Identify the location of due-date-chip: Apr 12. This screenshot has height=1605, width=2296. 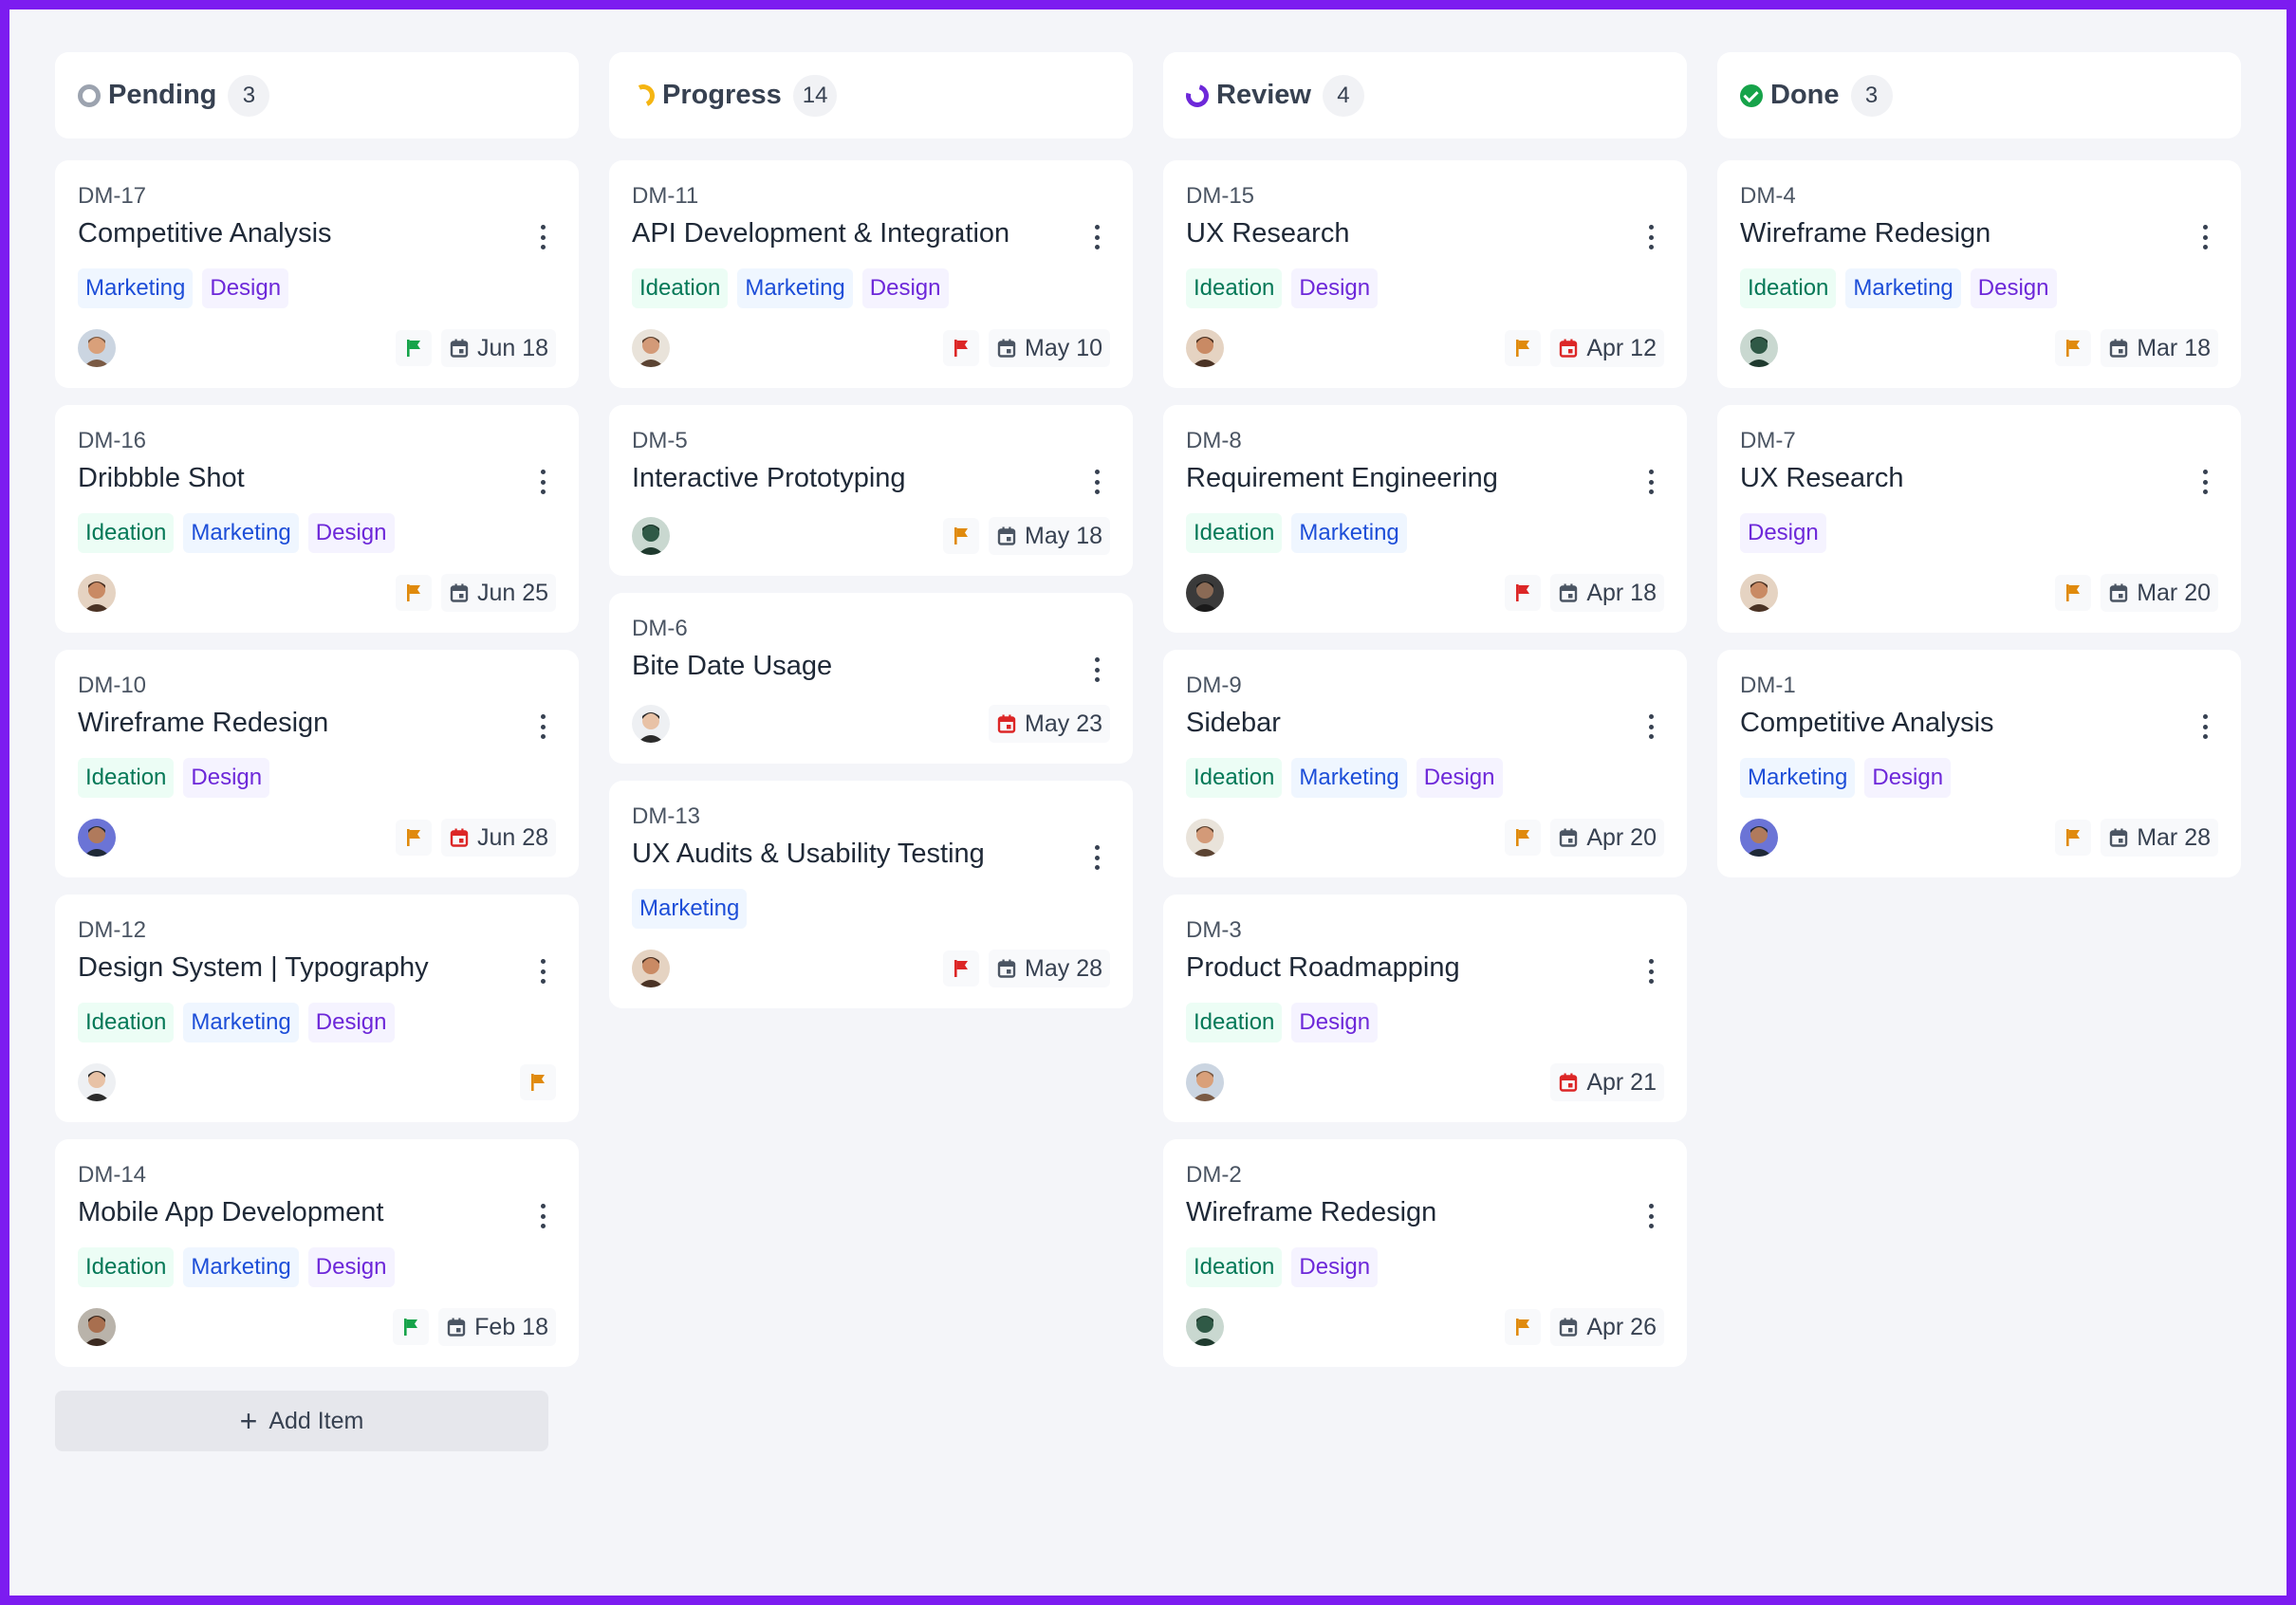
(1607, 348).